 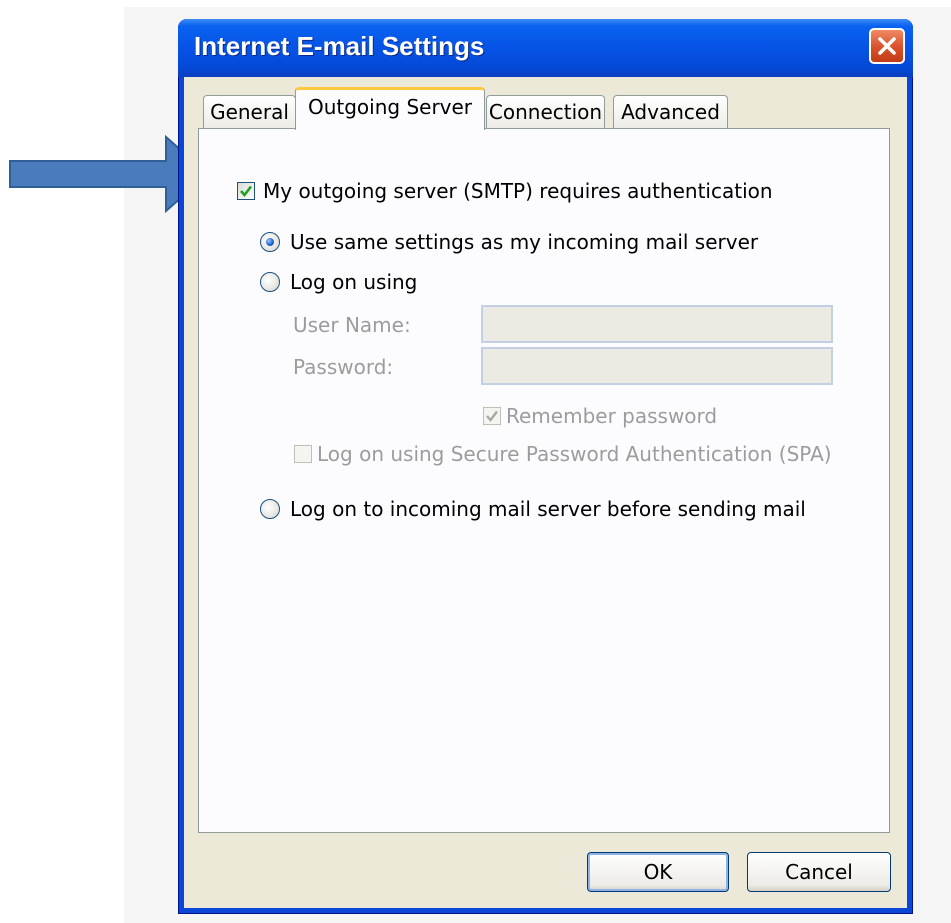 What do you see at coordinates (339, 46) in the screenshot?
I see `window-title: Internet E-mail Settings` at bounding box center [339, 46].